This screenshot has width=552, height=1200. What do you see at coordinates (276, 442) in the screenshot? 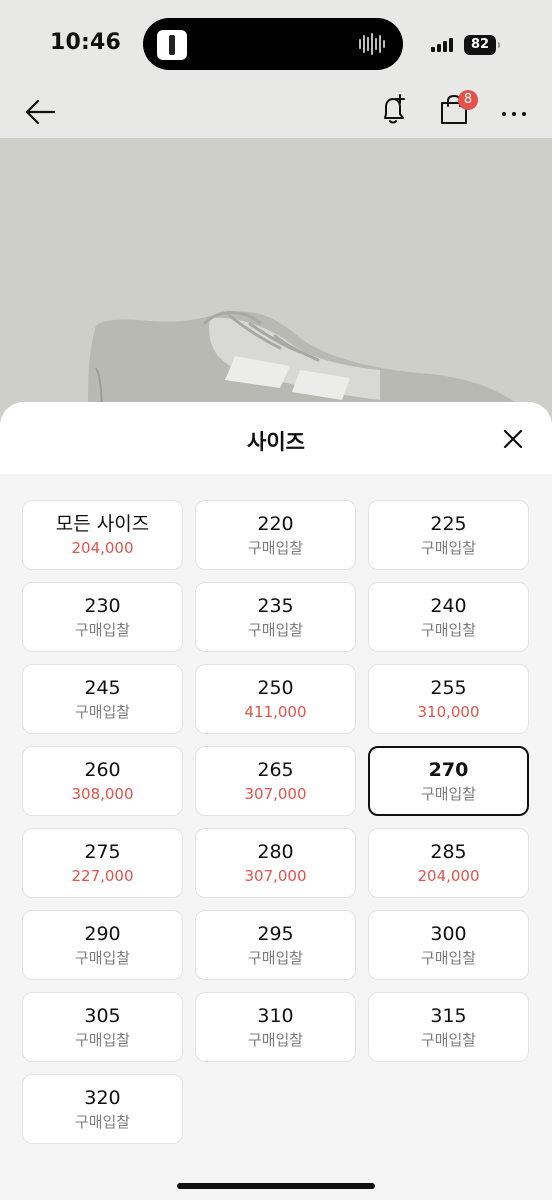
I see `sheet-title: 사이즈` at bounding box center [276, 442].